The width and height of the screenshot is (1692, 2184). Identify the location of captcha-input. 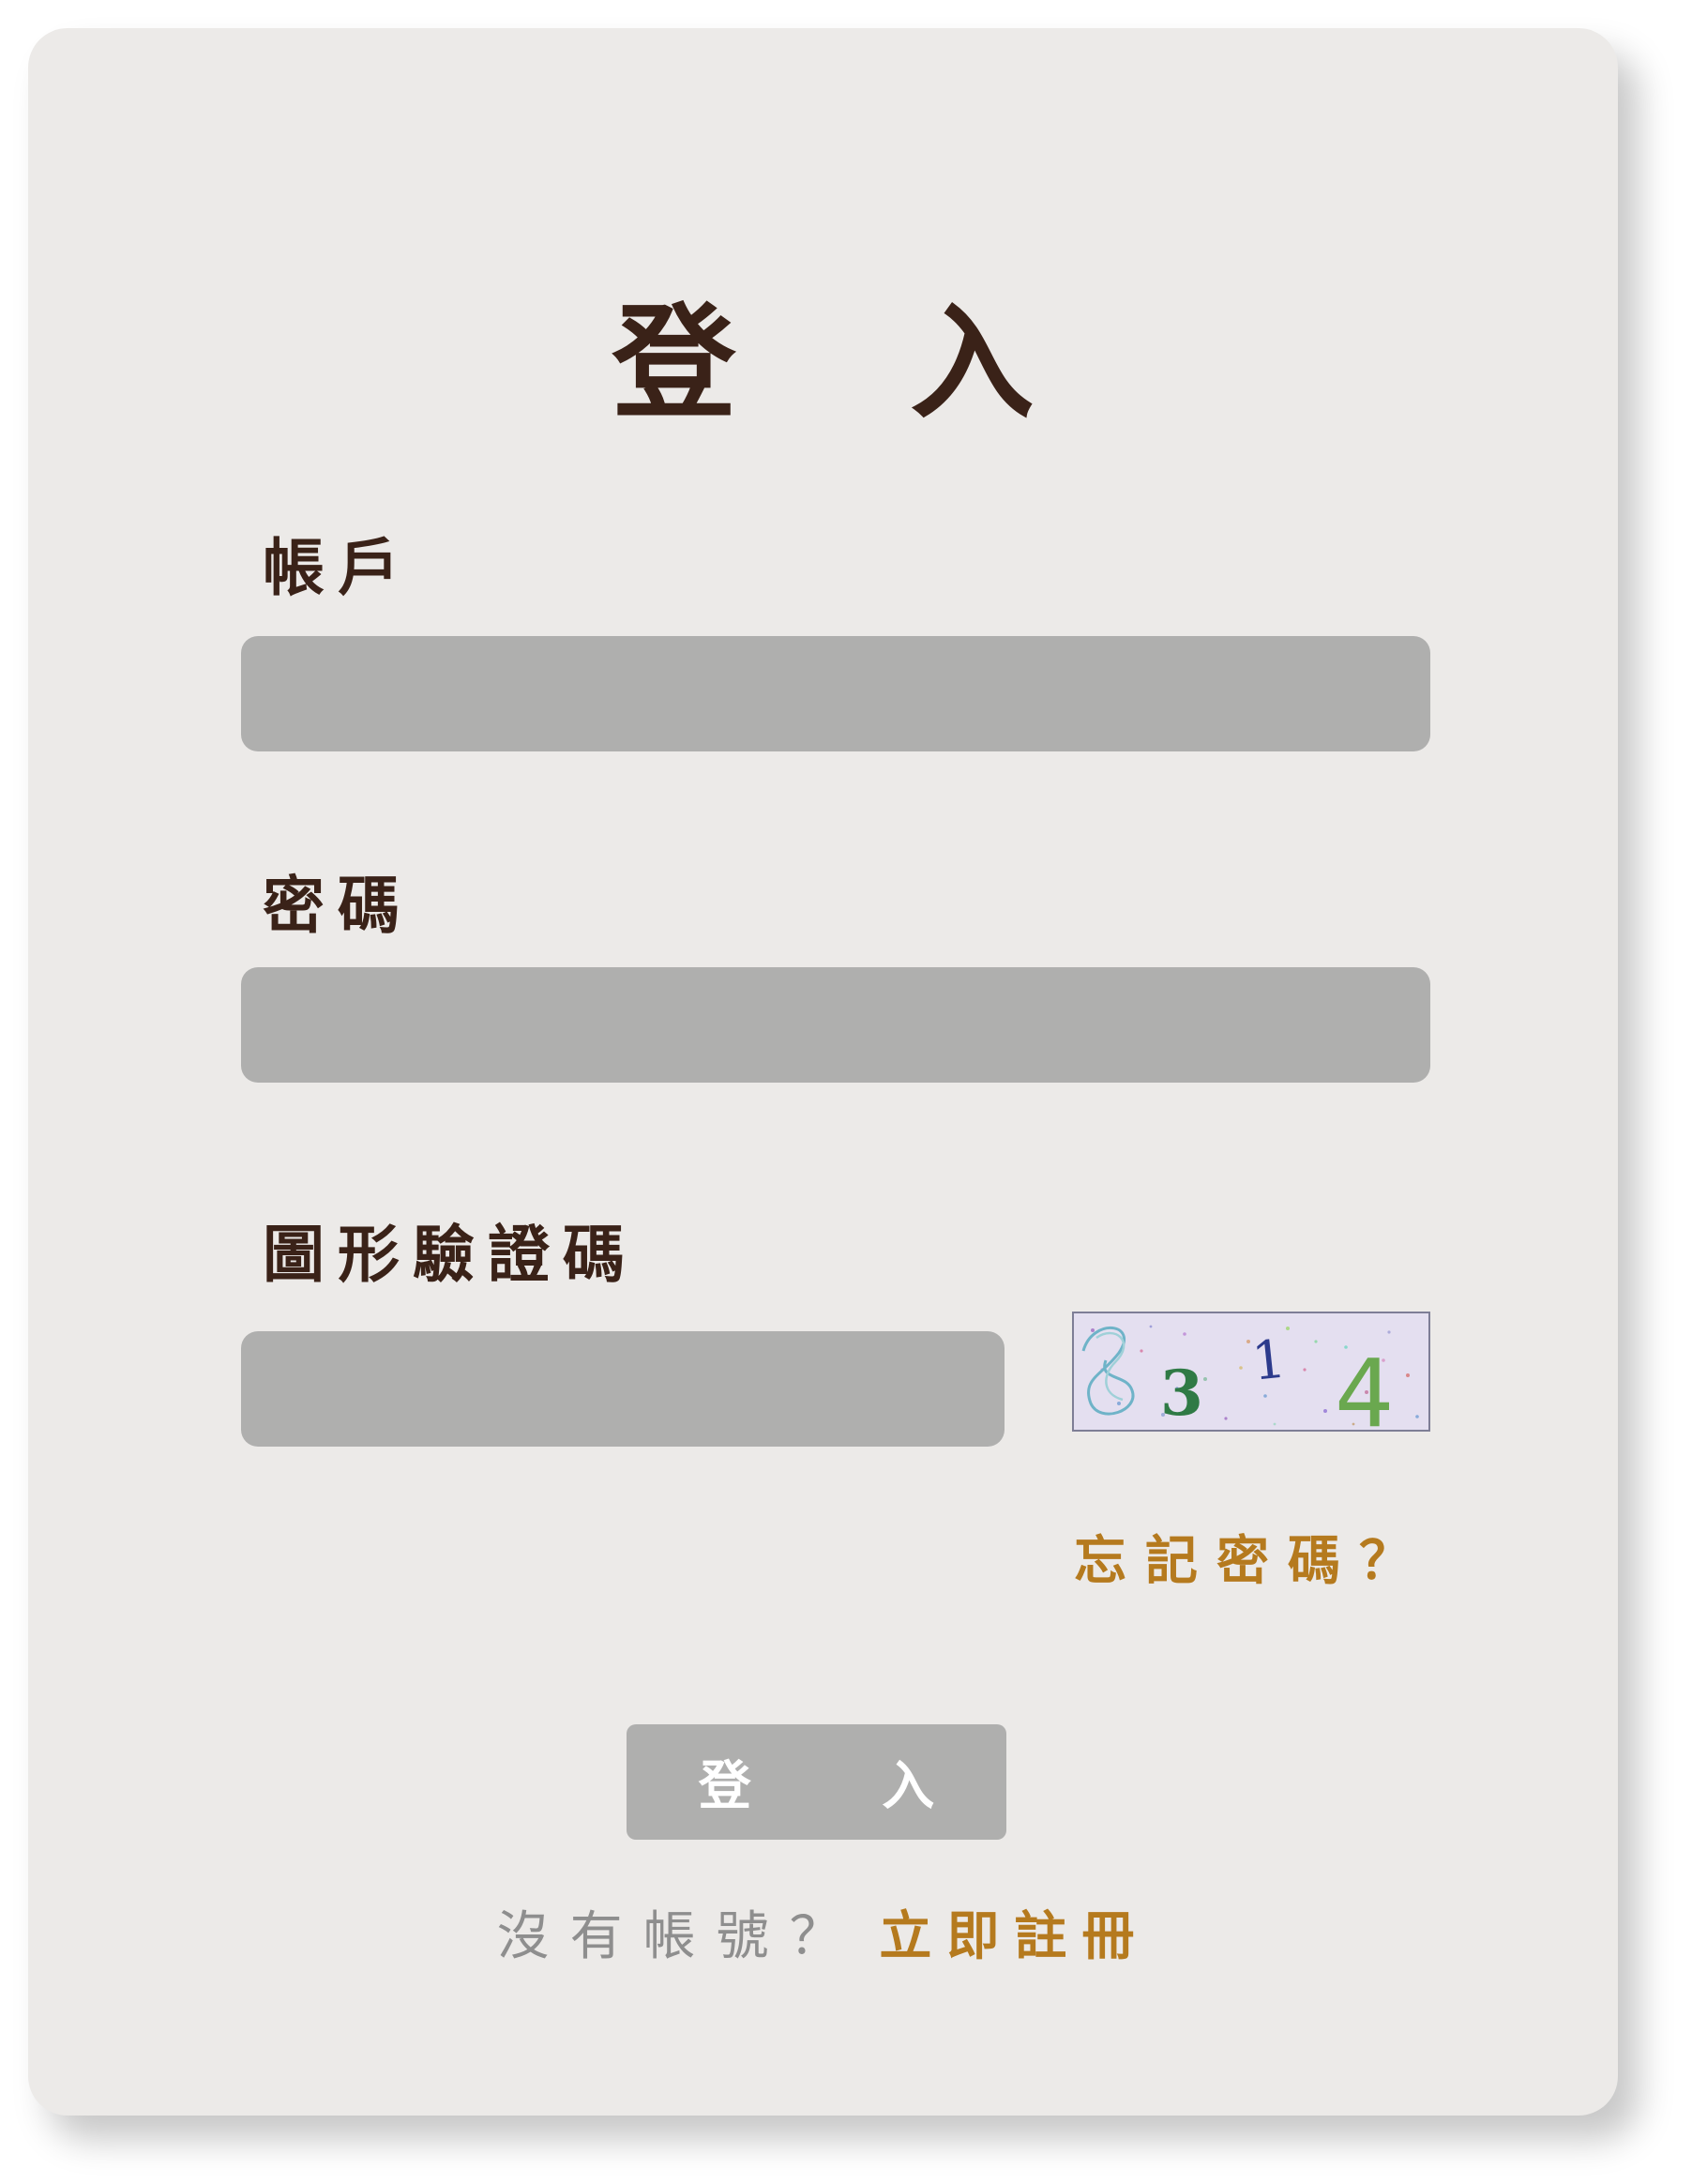
(623, 1389).